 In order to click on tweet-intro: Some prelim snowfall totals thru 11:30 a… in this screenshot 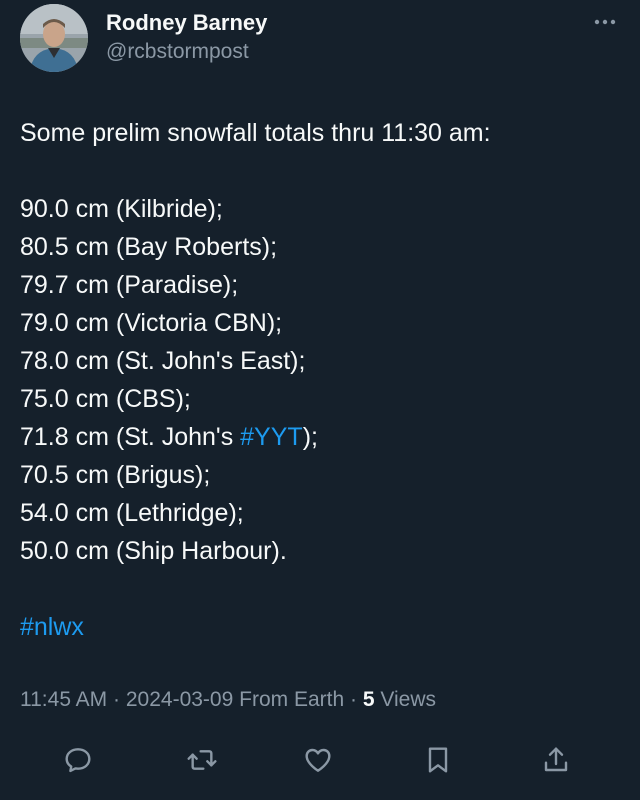, I will do `click(255, 133)`.